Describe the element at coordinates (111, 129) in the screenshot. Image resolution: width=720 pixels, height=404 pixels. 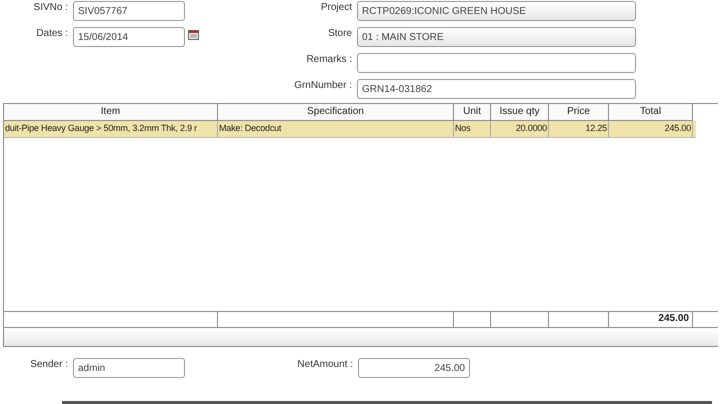
I see `table-cell: duit-Pipe Heavy Gauge > 50mm, 3.2mm Thk, 2.9 r` at that location.